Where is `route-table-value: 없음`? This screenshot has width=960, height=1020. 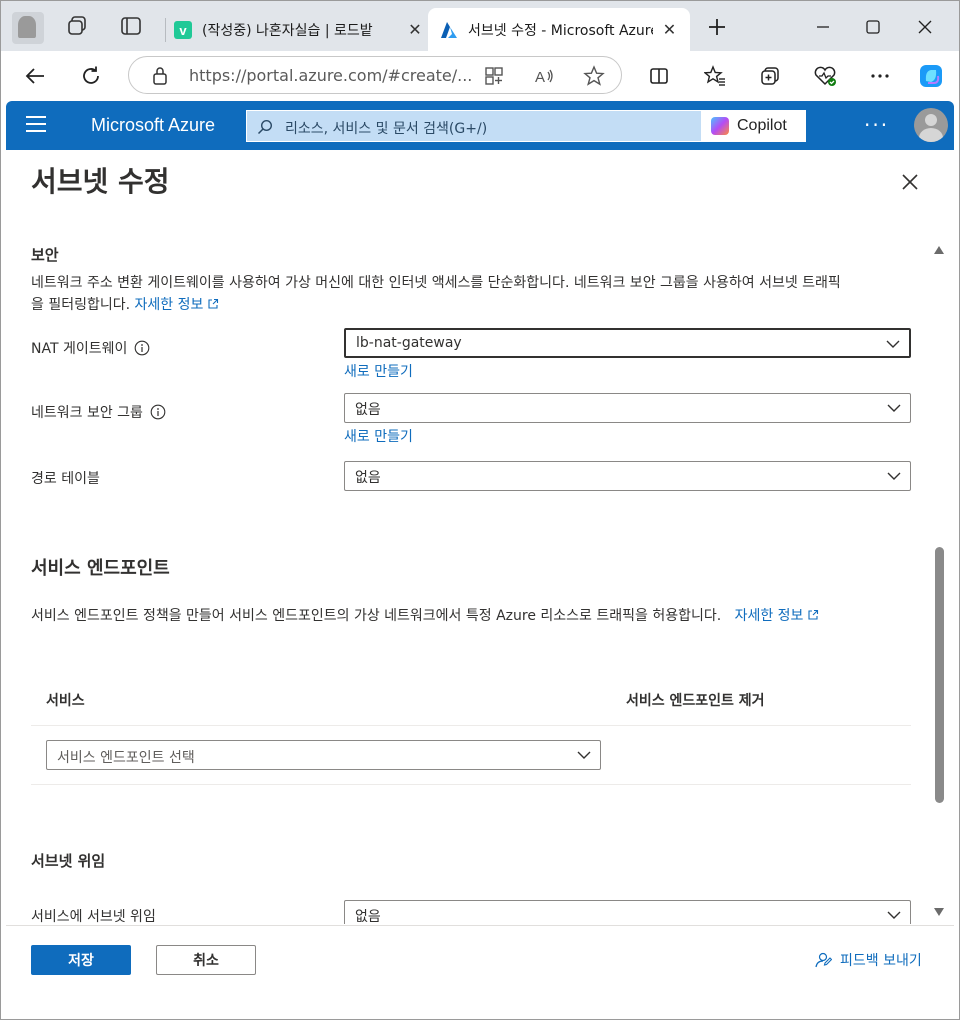
route-table-value: 없음 is located at coordinates (368, 478).